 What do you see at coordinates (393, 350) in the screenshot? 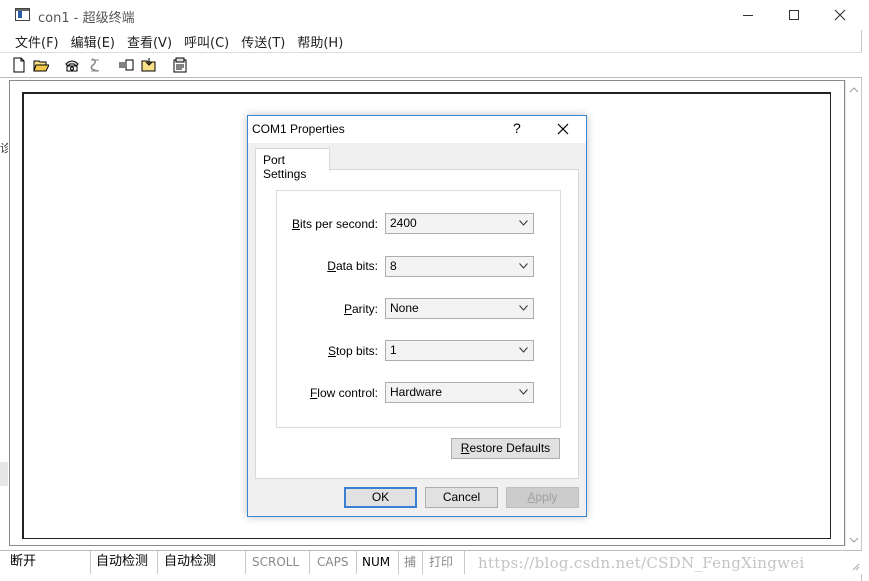
I see `stop-bits-value: 1` at bounding box center [393, 350].